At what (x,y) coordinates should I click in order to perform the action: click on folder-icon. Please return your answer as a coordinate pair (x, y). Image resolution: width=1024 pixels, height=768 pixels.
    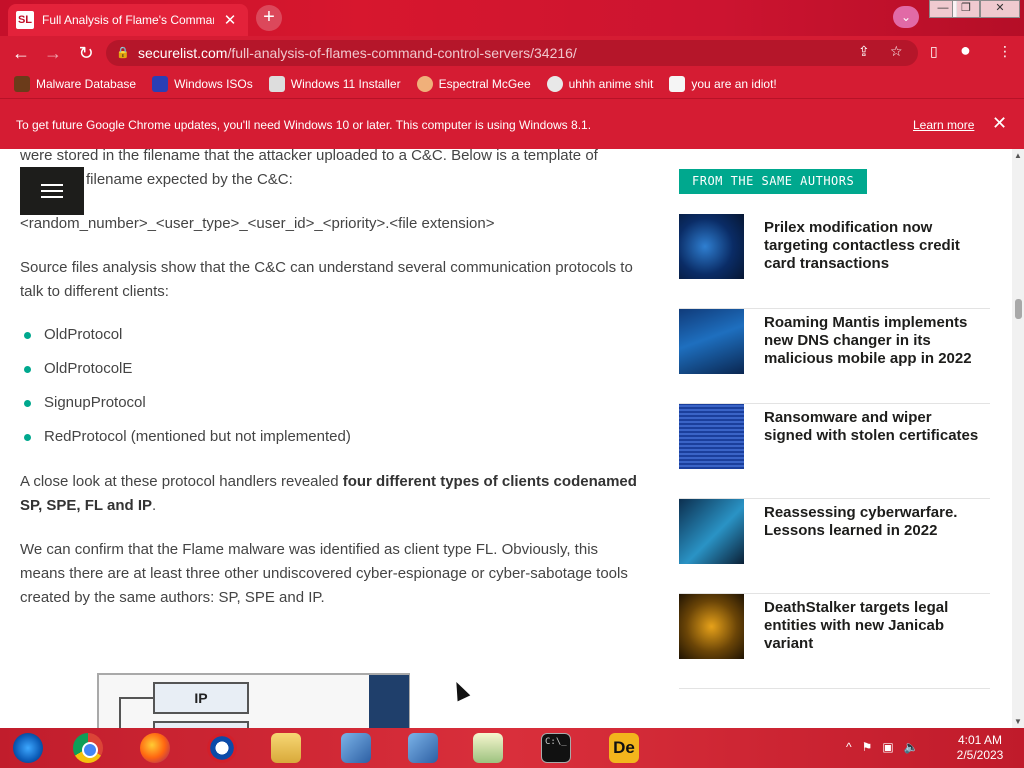
    Looking at the image, I should click on (286, 748).